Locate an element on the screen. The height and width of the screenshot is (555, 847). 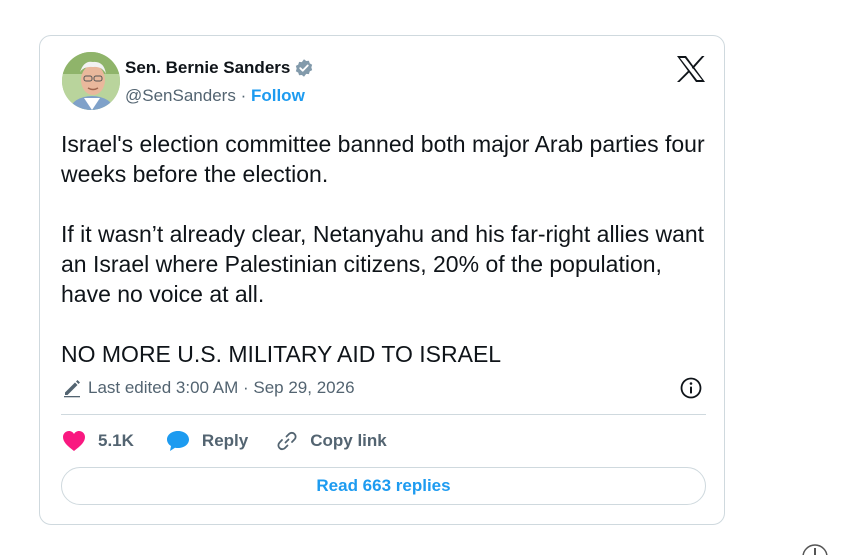
author-handle-row: @SenSanders · Follow is located at coordinates (215, 96).